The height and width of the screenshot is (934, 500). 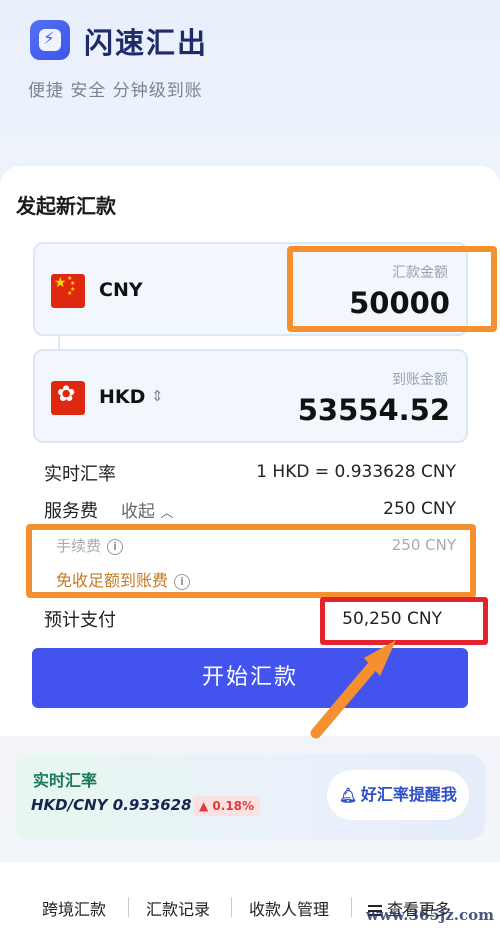 What do you see at coordinates (430, 915) in the screenshot?
I see `watermark: www.365jz.com` at bounding box center [430, 915].